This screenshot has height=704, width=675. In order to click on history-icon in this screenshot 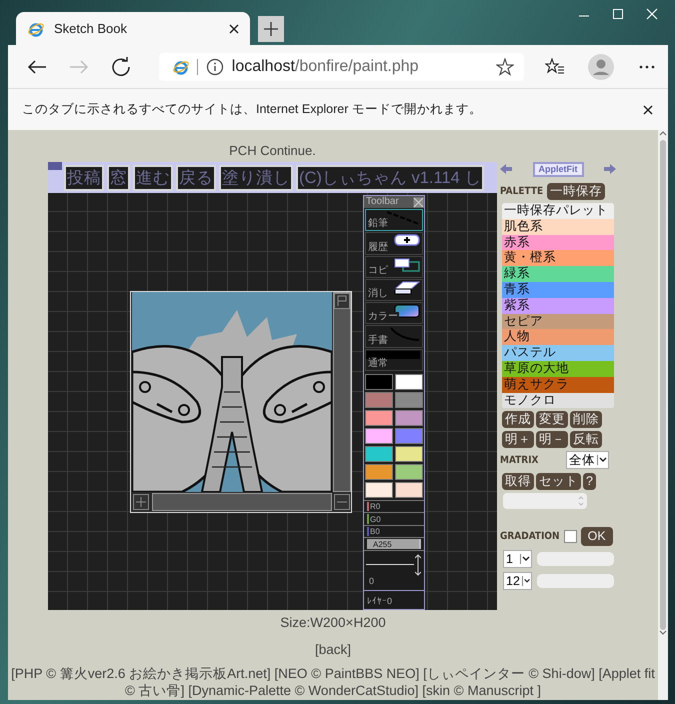, I will do `click(407, 240)`.